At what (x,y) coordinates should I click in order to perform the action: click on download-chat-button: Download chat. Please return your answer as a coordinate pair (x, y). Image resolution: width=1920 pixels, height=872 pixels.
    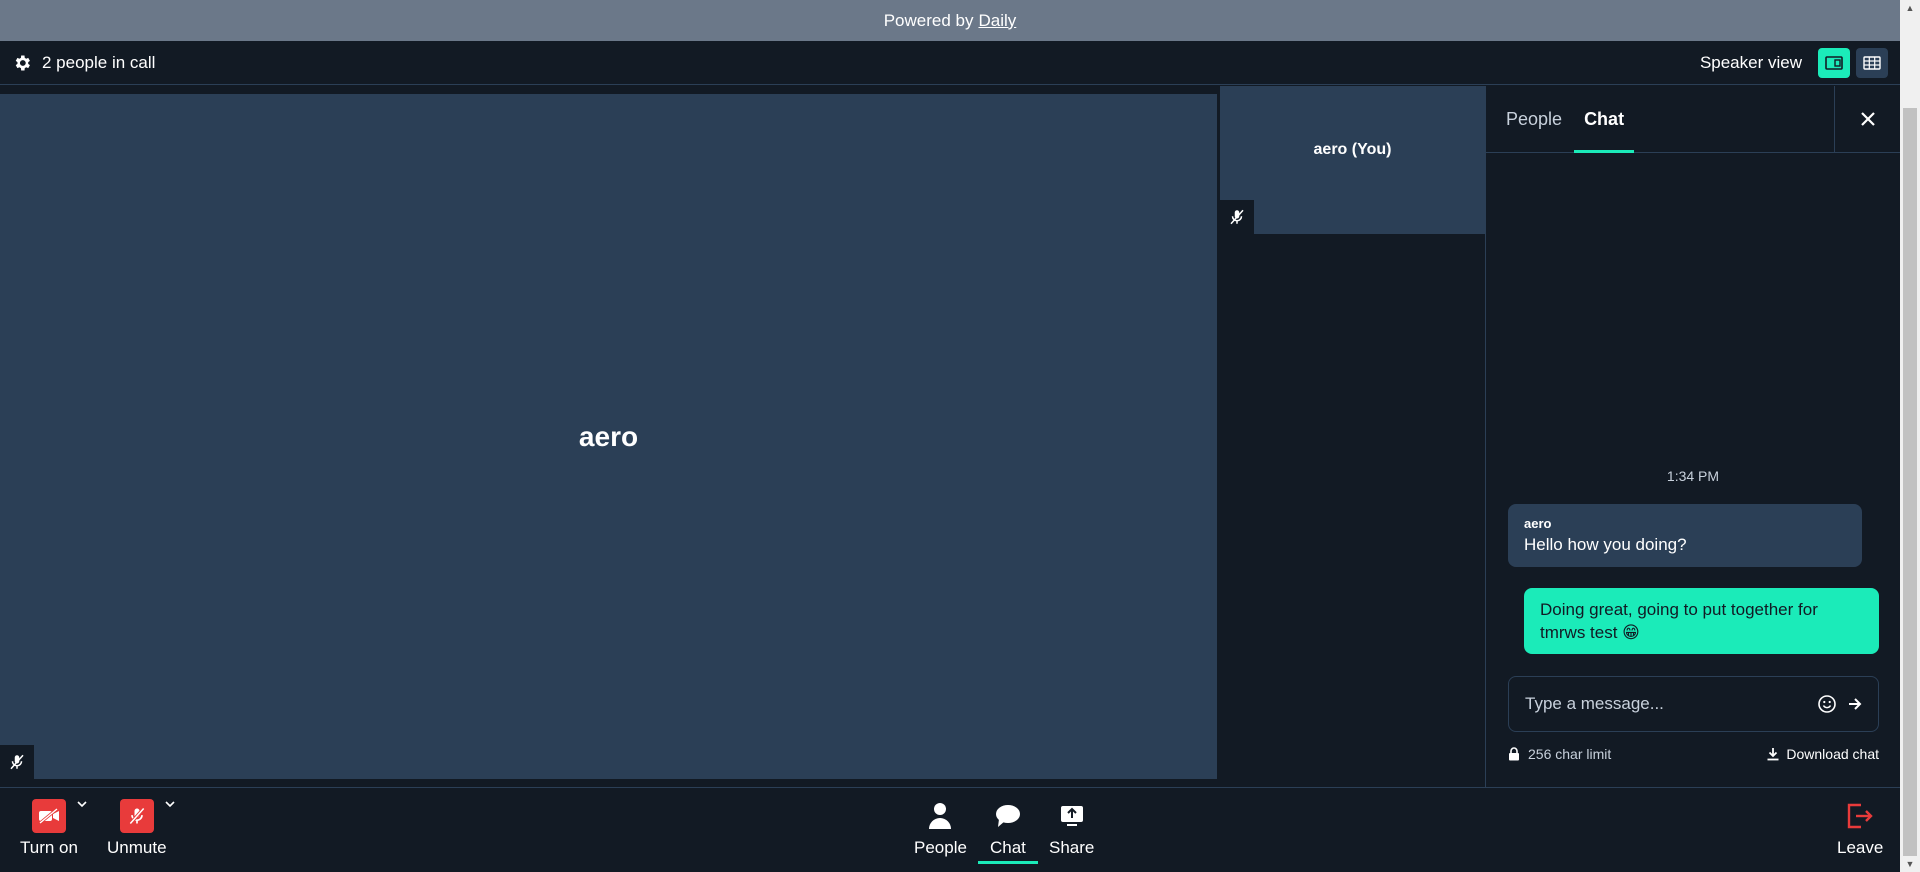
    Looking at the image, I should click on (1832, 754).